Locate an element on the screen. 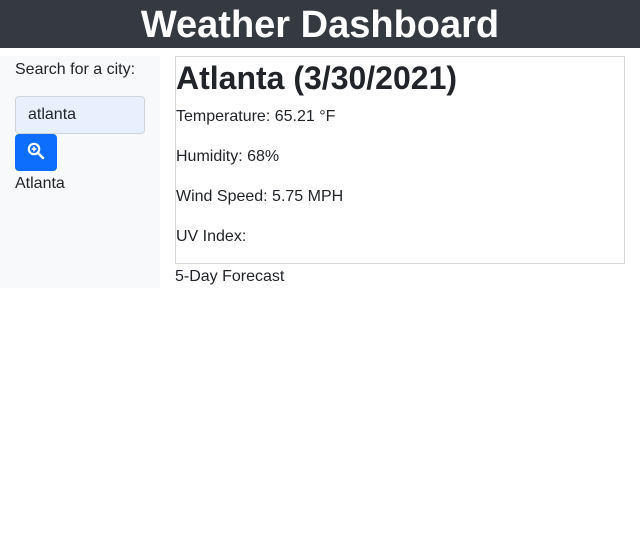  forecast-heading: 5-Day Forecast is located at coordinates (230, 276).